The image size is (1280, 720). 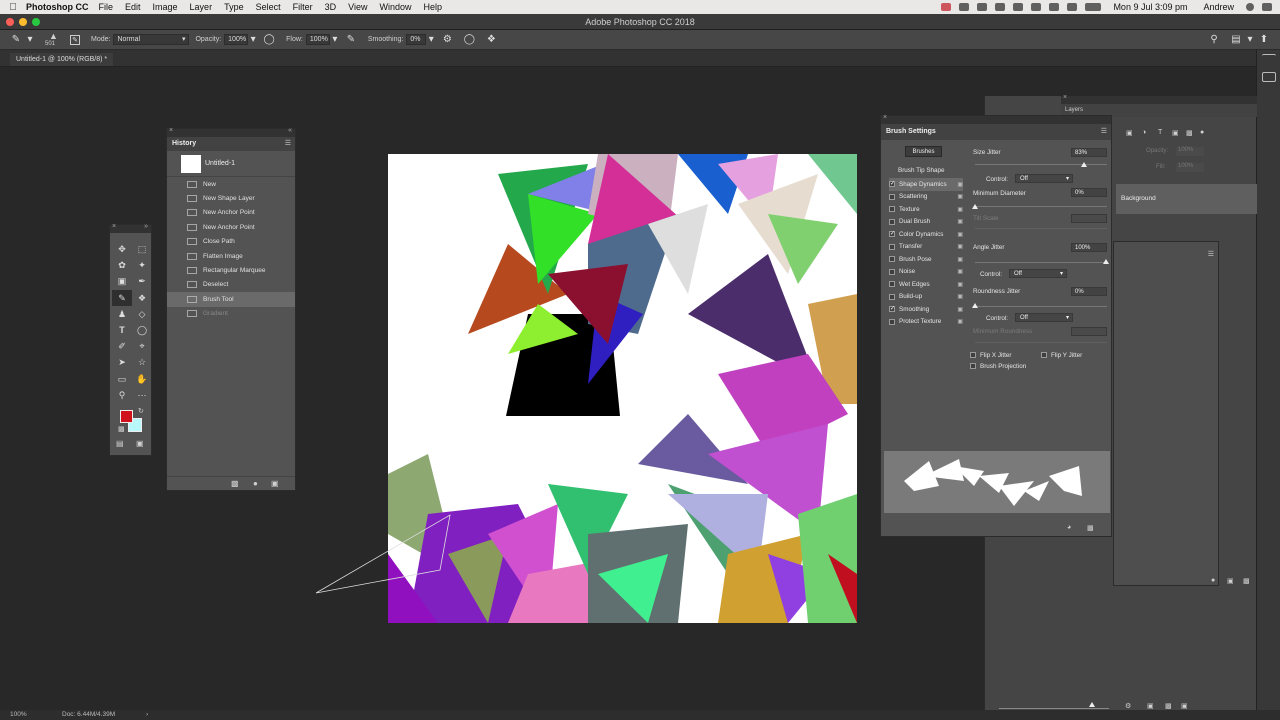 I want to click on history-snapshot: Untitled-1, so click(x=231, y=164).